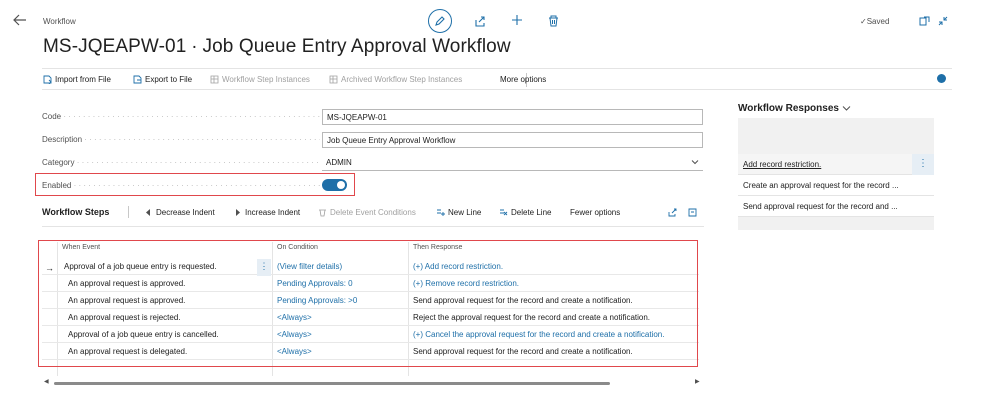  I want to click on pencil-icon, so click(440, 21).